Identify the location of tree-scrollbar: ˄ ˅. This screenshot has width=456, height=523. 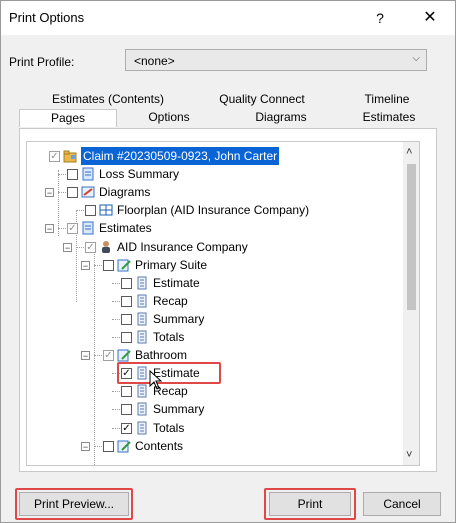
(411, 303).